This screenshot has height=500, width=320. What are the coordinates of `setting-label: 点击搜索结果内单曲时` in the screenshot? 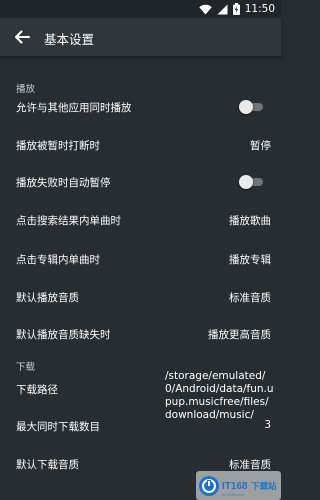 It's located at (68, 221).